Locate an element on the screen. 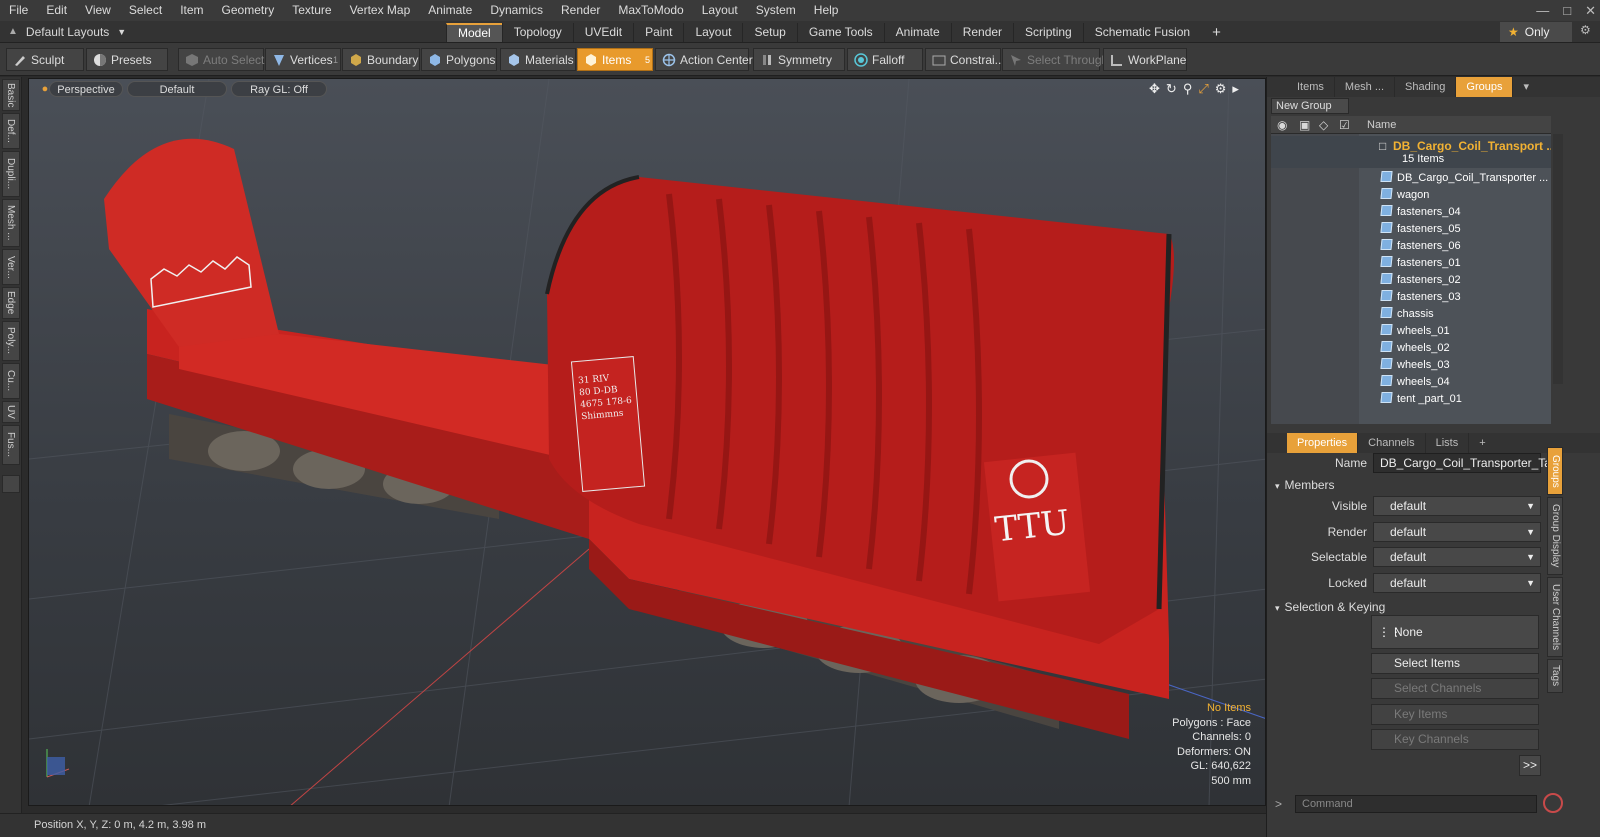 Image resolution: width=1600 pixels, height=837 pixels. menu-geometry: Geometry is located at coordinates (248, 10).